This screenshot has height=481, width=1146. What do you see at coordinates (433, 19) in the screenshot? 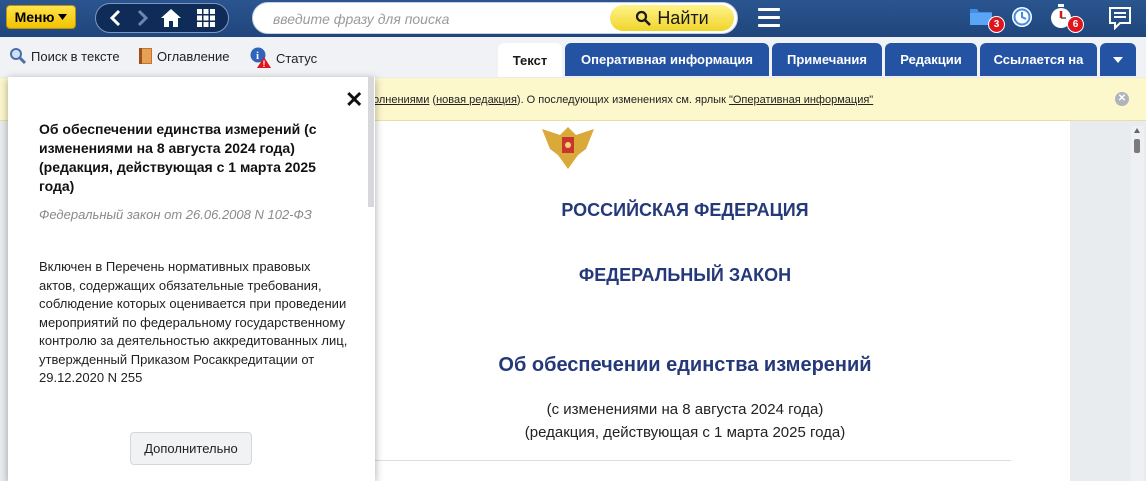
I see `search-input` at bounding box center [433, 19].